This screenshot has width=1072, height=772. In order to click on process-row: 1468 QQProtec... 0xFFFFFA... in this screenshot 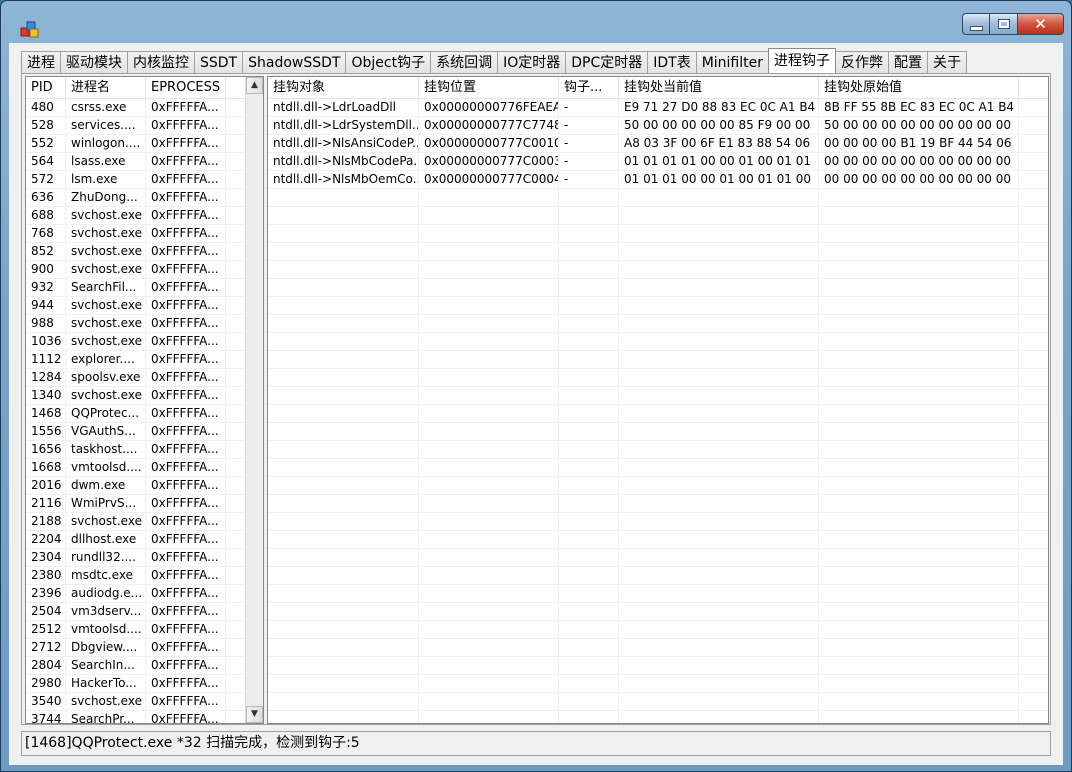, I will do `click(144, 414)`.